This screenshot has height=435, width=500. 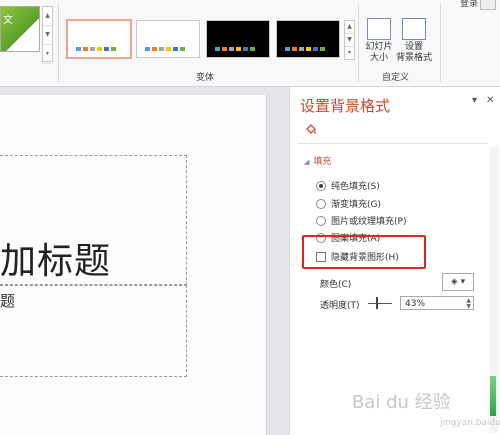 What do you see at coordinates (348, 185) in the screenshot?
I see `solid-fill-option: 纯色填充(S)` at bounding box center [348, 185].